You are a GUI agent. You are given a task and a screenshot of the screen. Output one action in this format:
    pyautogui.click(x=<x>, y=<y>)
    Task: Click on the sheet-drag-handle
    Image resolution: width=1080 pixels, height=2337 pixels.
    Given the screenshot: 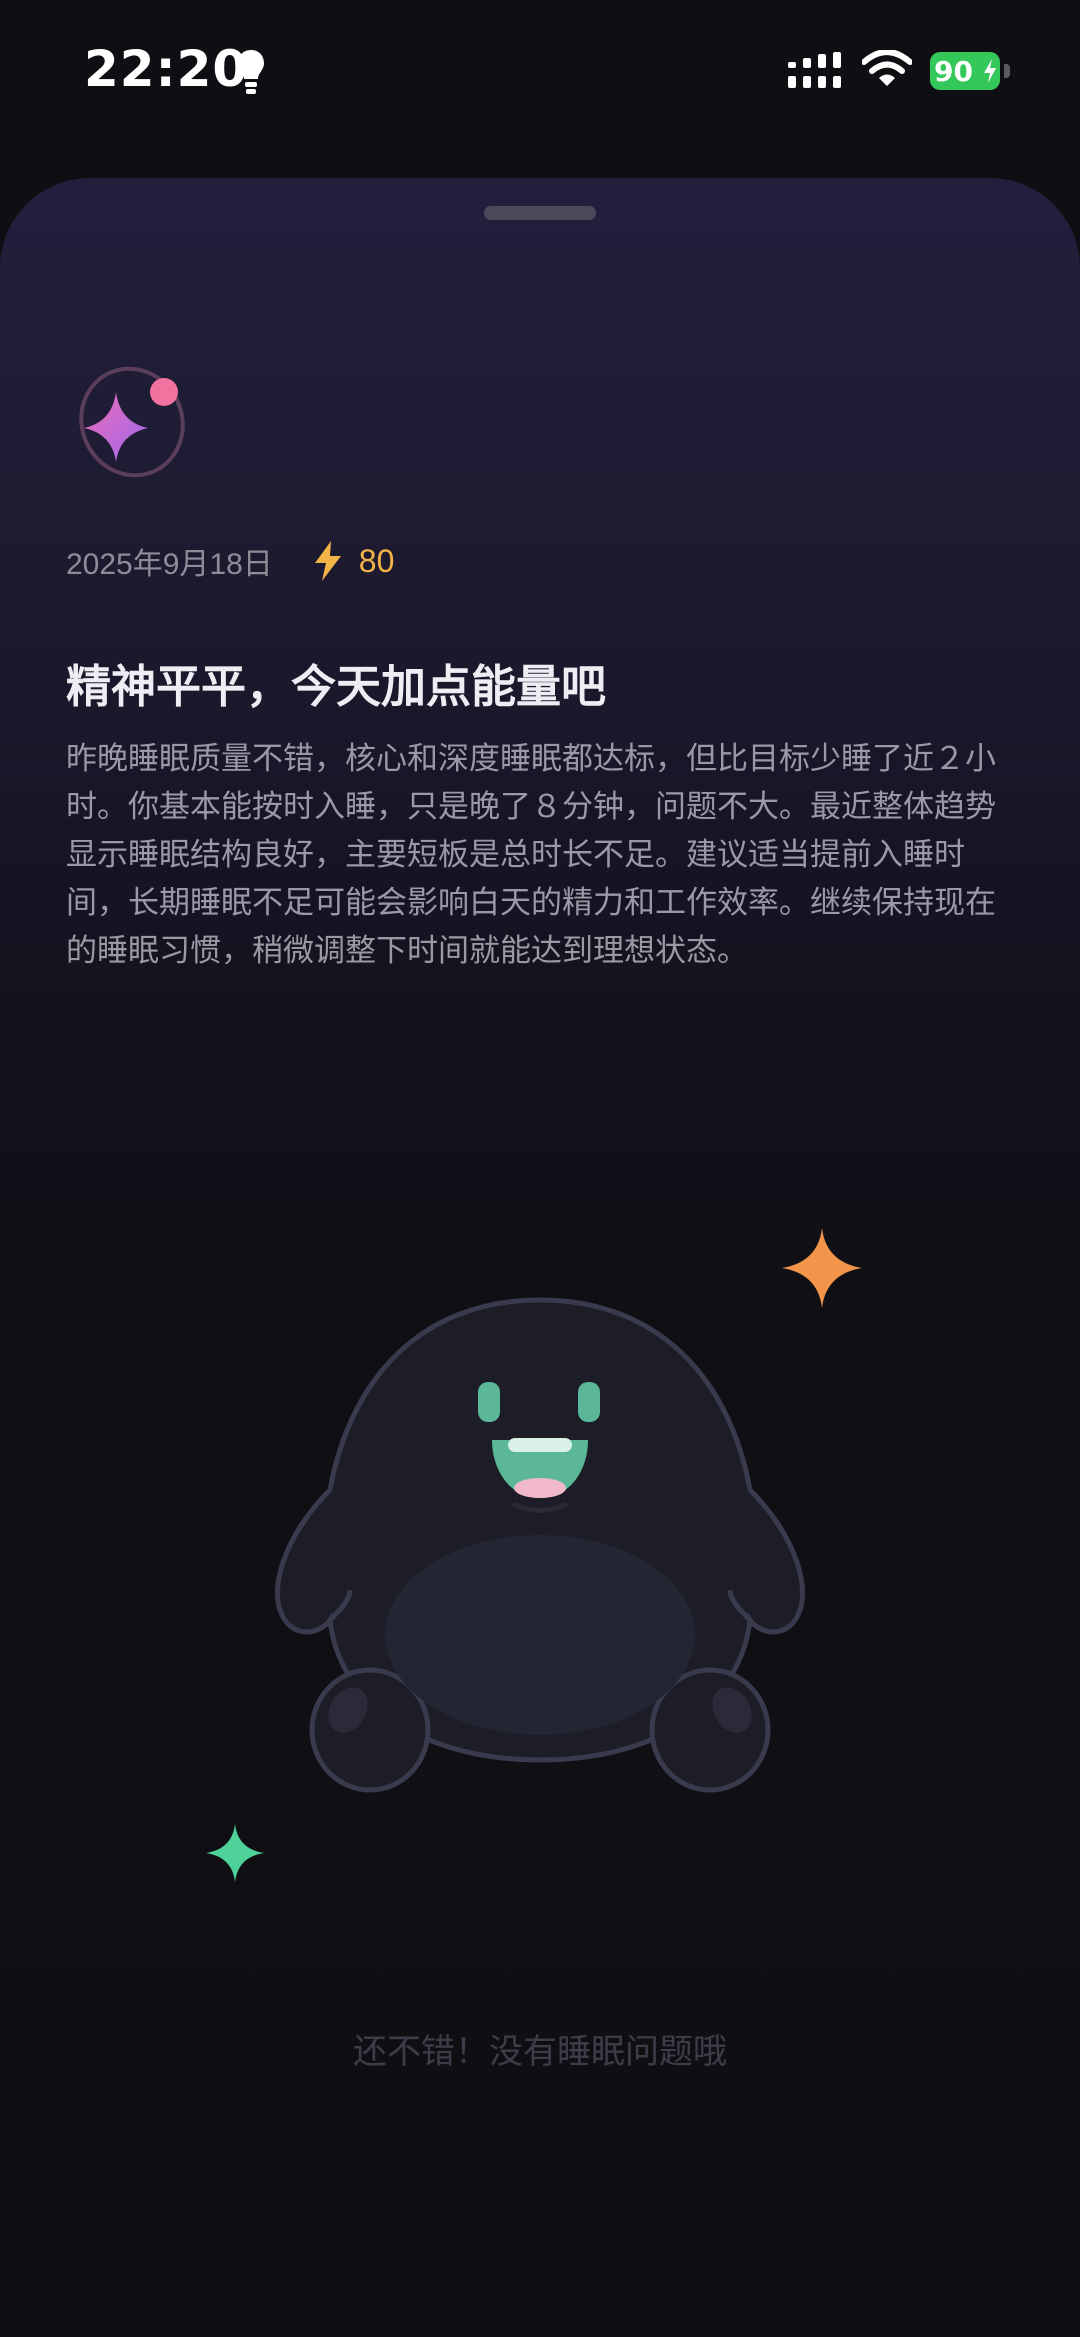 What is the action you would take?
    pyautogui.click(x=540, y=213)
    